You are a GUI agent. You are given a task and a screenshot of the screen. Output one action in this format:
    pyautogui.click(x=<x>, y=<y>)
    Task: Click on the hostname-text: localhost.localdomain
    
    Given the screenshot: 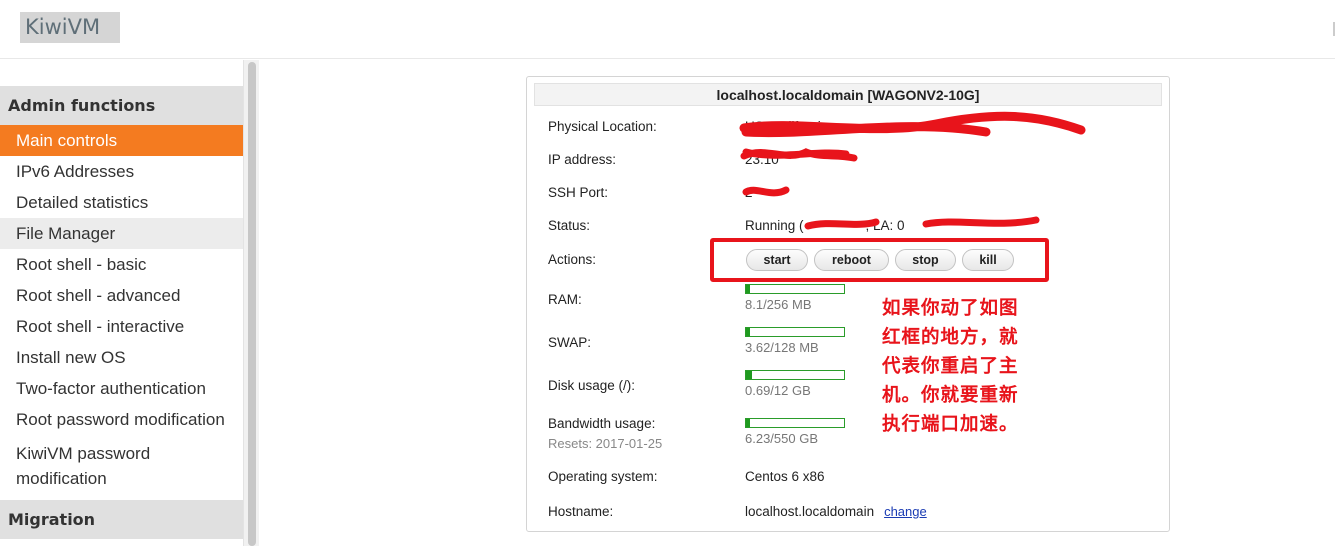 What is the action you would take?
    pyautogui.click(x=810, y=511)
    